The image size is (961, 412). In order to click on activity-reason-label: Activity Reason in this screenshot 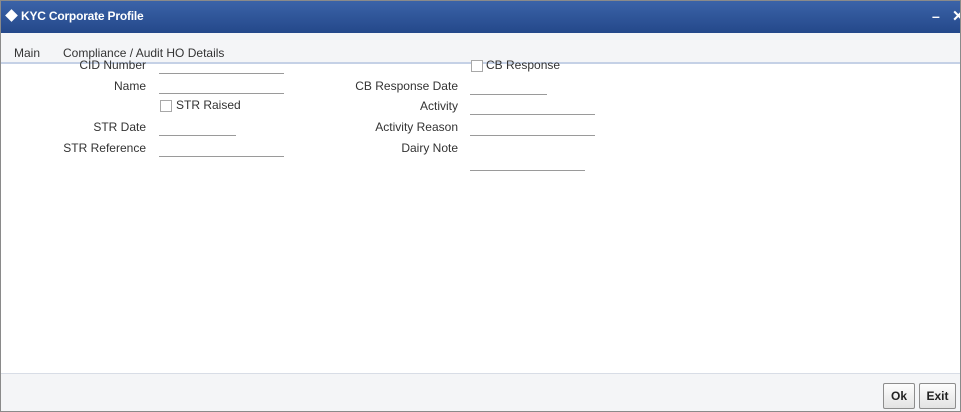, I will do `click(416, 127)`.